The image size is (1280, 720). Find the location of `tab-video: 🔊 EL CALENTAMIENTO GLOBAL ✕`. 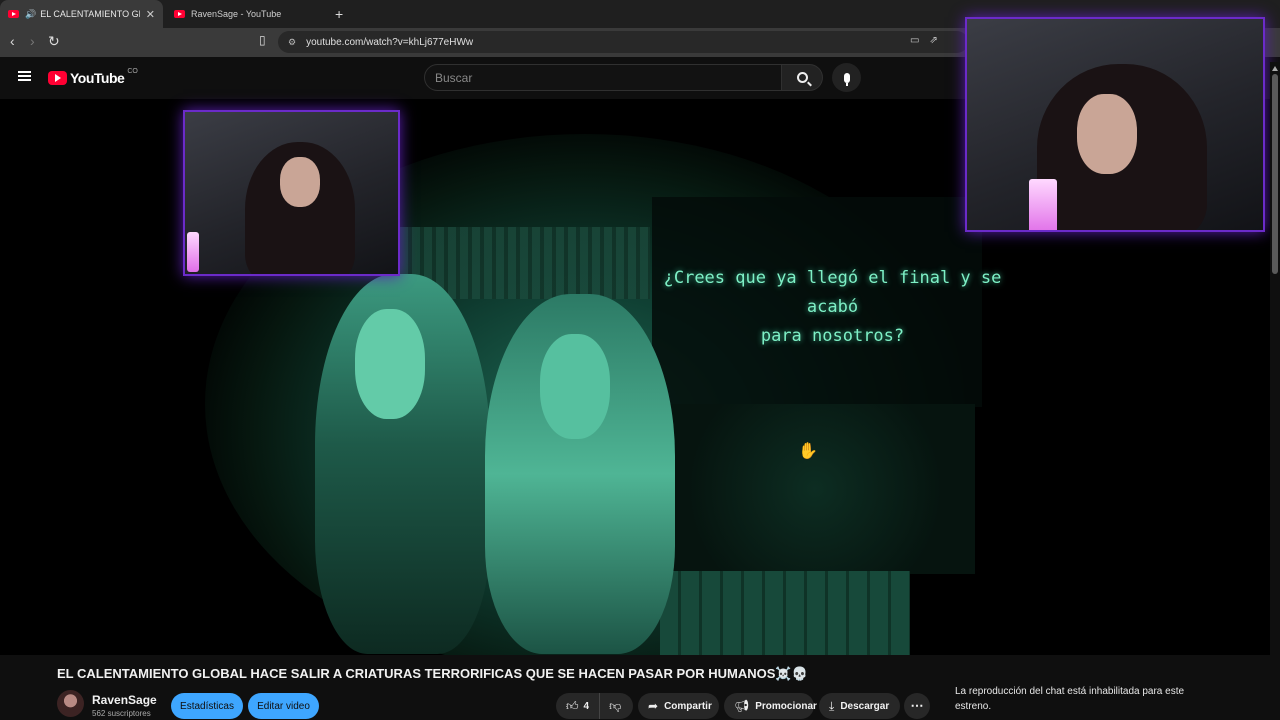

tab-video: 🔊 EL CALENTAMIENTO GLOBAL ✕ is located at coordinates (81, 14).